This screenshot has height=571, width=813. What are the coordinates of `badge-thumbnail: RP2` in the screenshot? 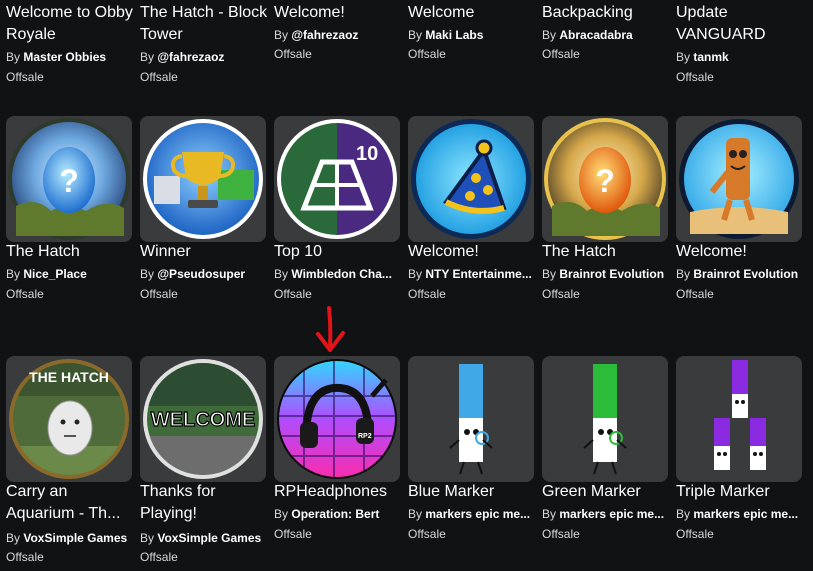 It's located at (337, 419).